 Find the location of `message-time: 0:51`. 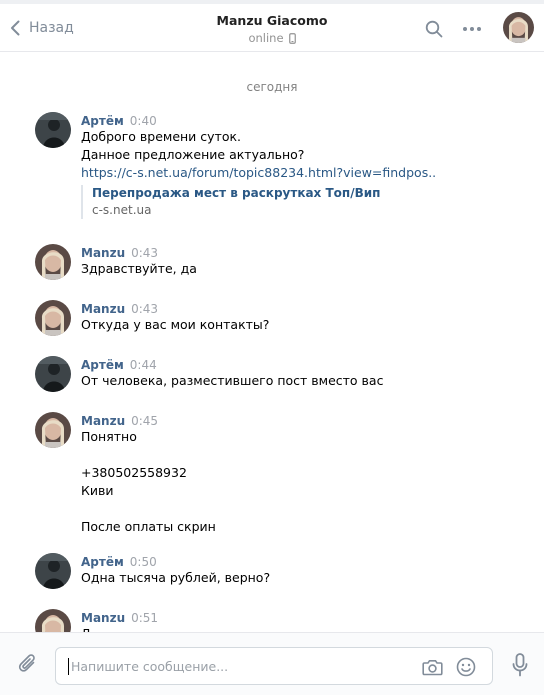

message-time: 0:51 is located at coordinates (145, 618).